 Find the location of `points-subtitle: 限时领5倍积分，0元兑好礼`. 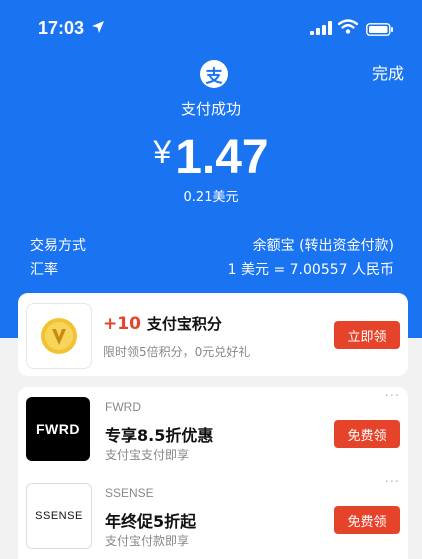

points-subtitle: 限时领5倍积分，0元兑好礼 is located at coordinates (177, 352).